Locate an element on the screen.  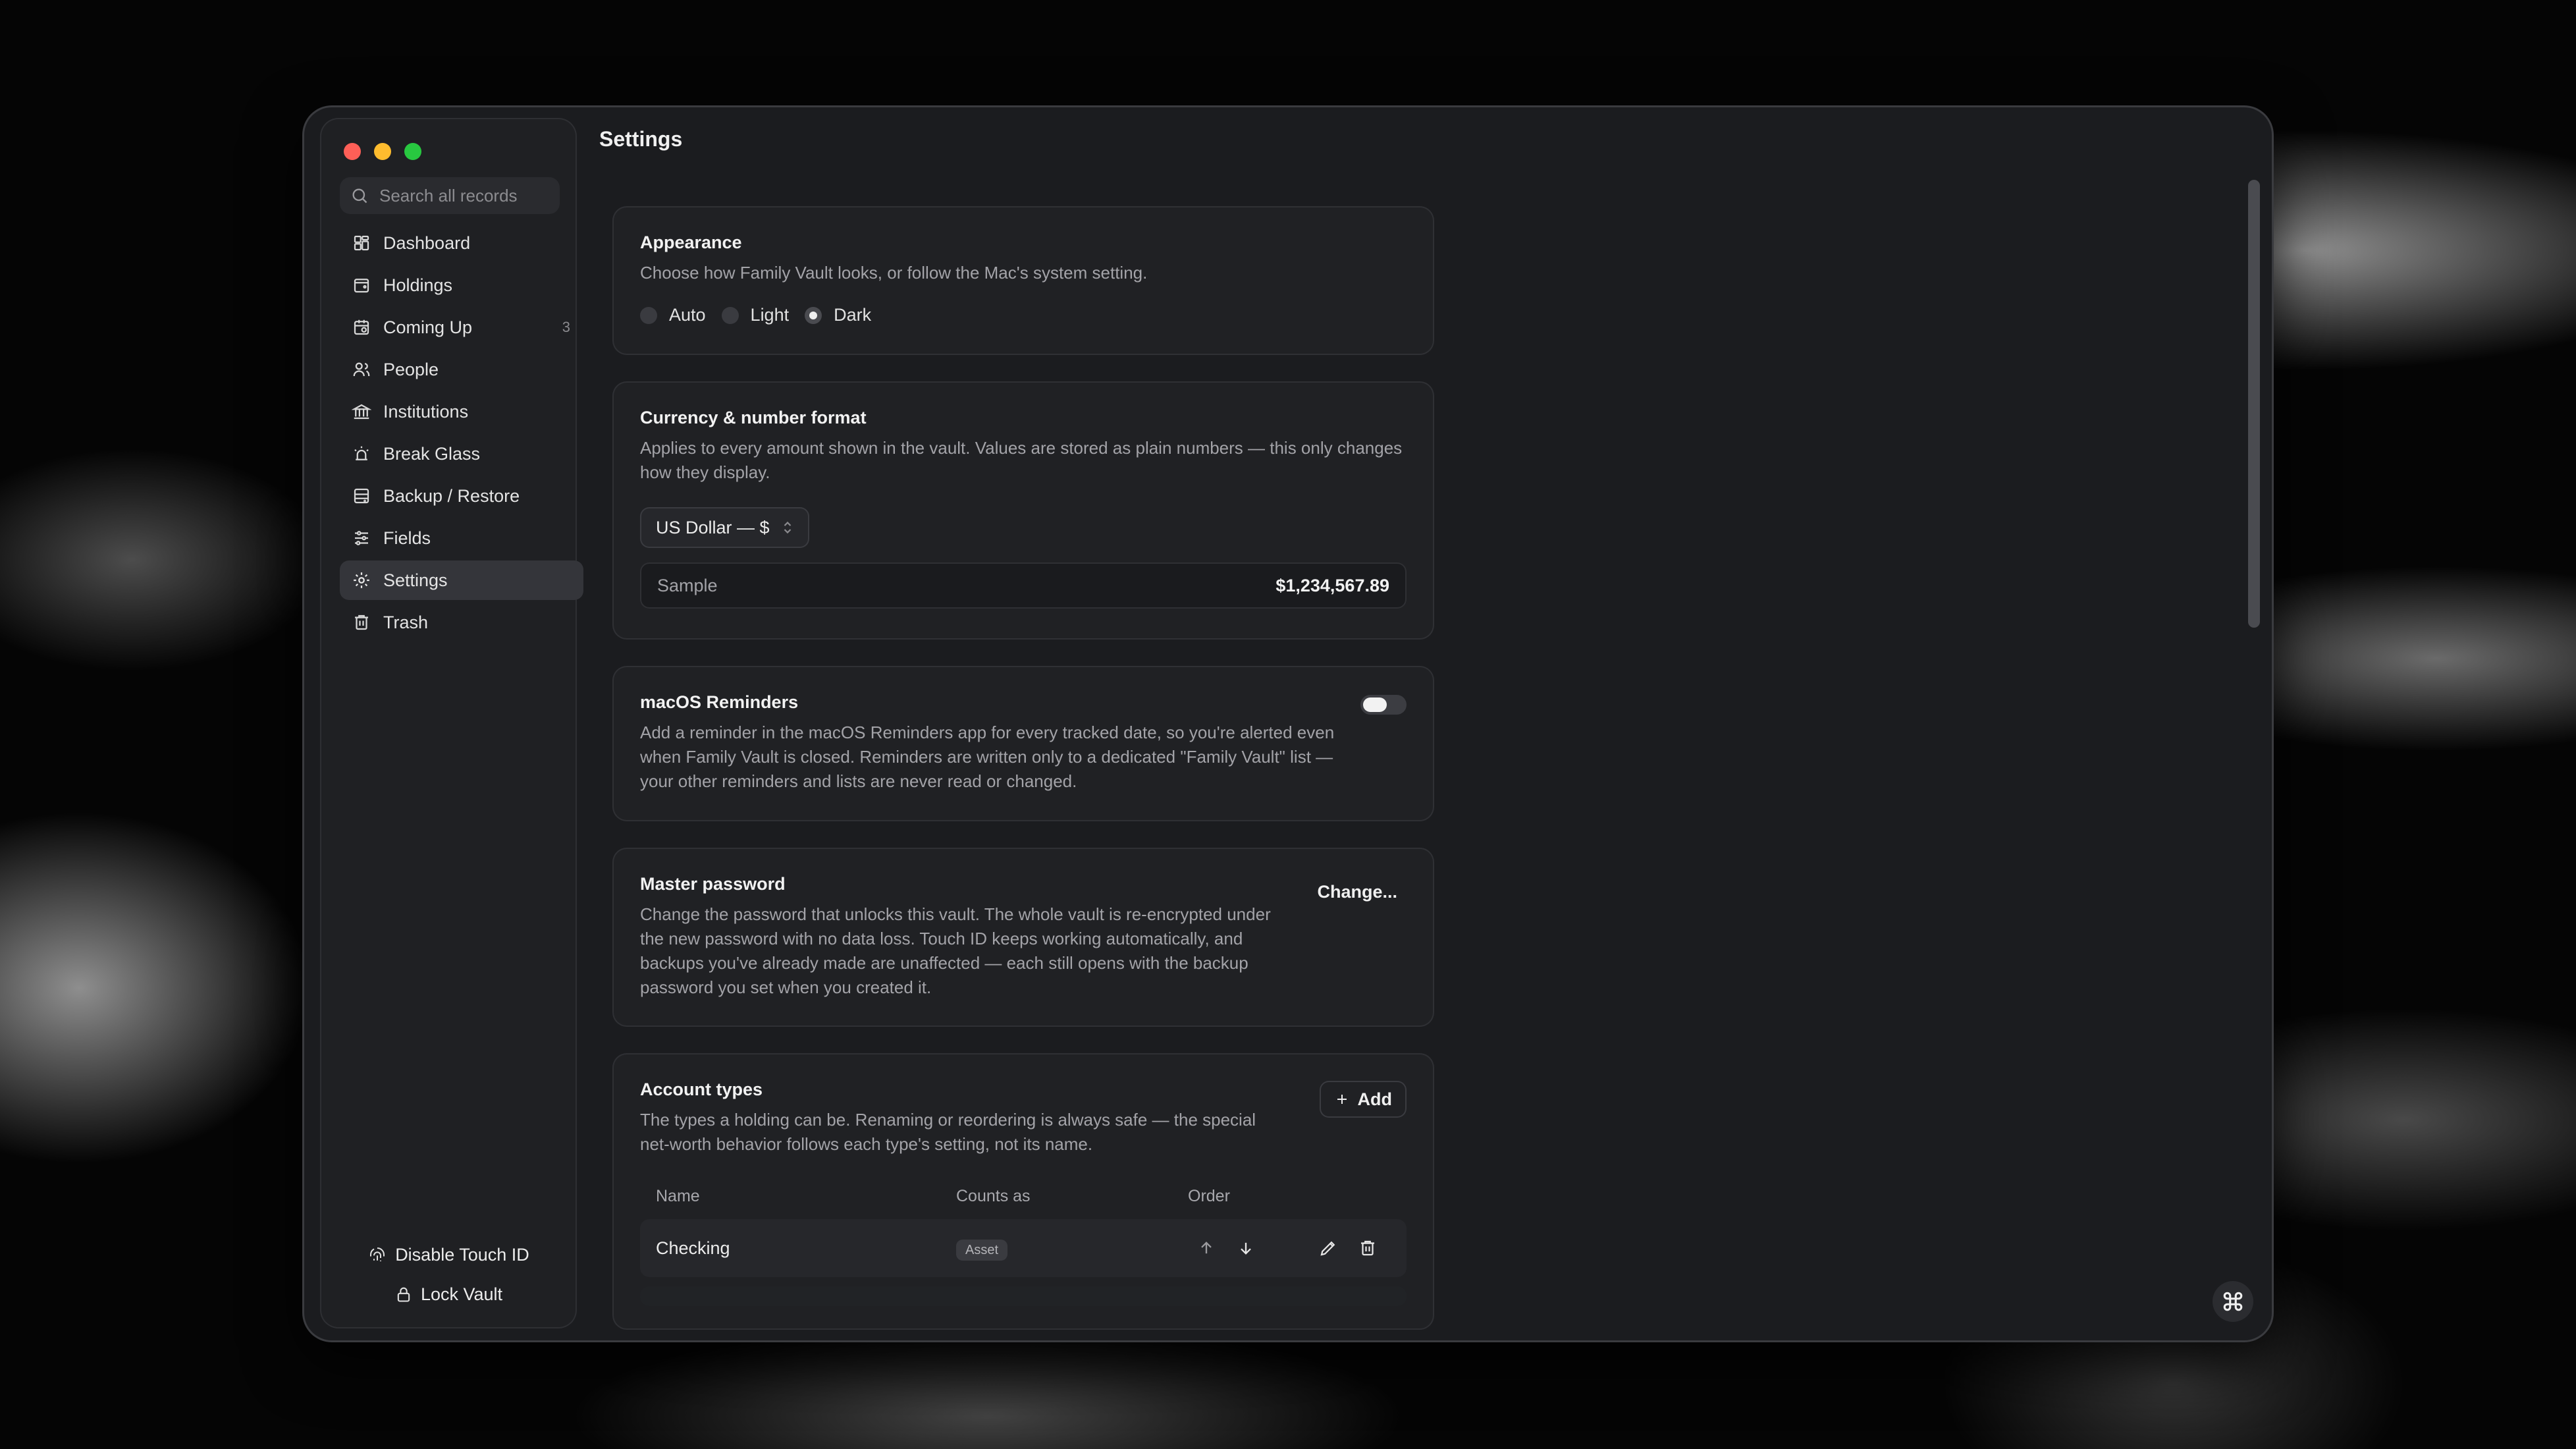
command-icon is located at coordinates (2233, 1301).